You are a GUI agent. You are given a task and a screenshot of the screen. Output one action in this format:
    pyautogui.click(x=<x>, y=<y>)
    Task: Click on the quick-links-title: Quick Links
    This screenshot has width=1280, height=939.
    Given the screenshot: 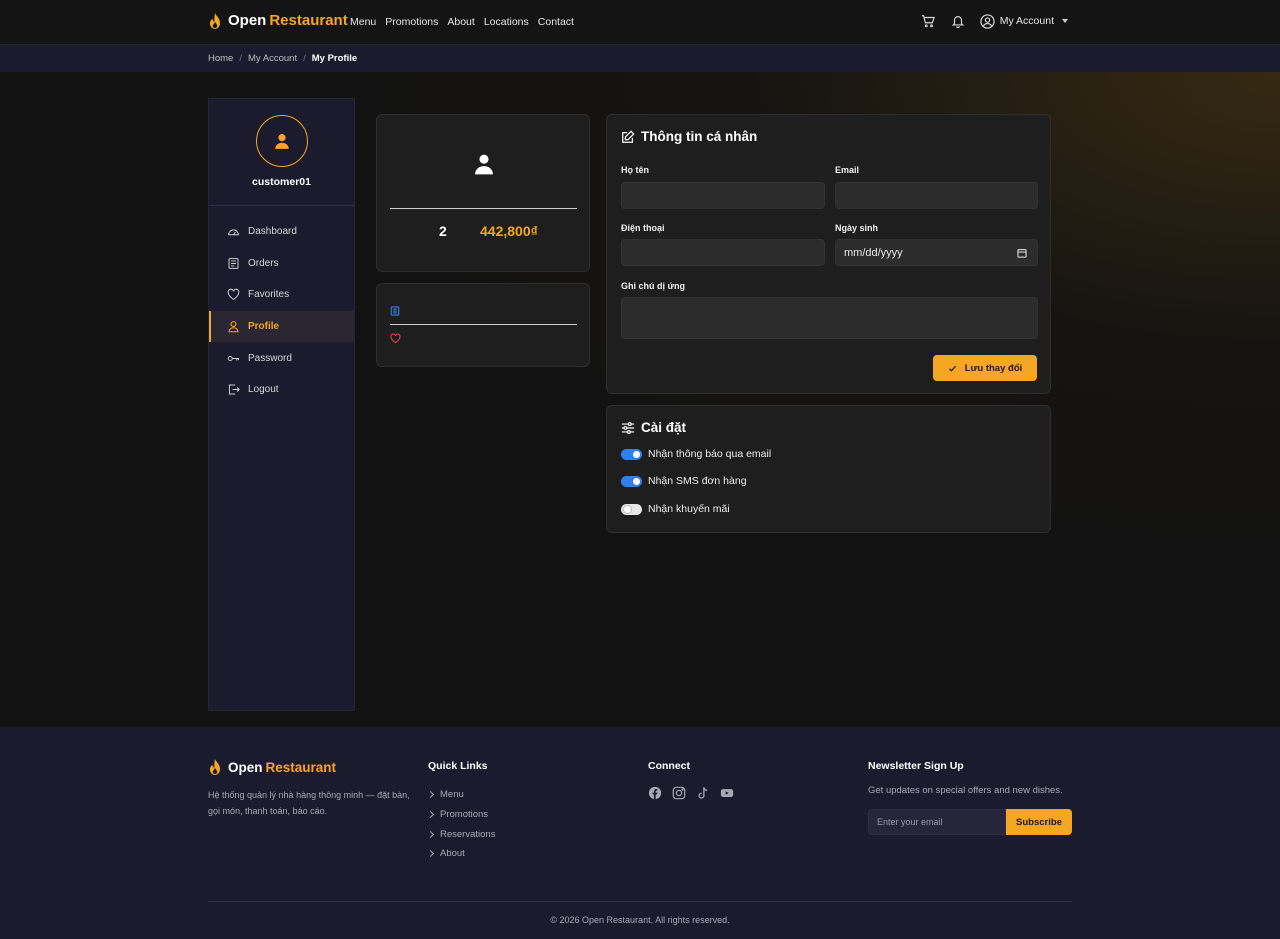 What is the action you would take?
    pyautogui.click(x=458, y=766)
    